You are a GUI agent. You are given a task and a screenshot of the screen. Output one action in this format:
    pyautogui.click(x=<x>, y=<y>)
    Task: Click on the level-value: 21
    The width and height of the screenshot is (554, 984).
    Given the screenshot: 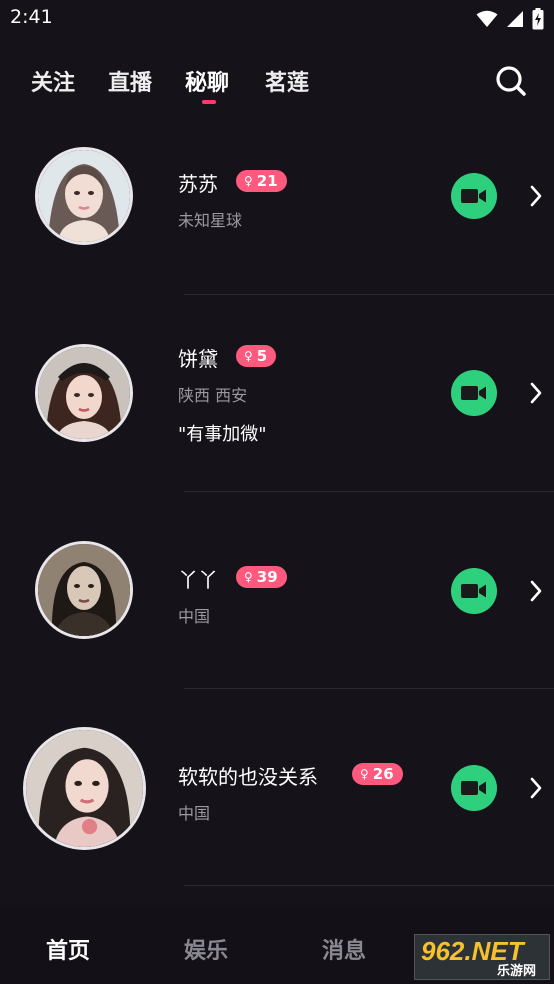 What is the action you would take?
    pyautogui.click(x=267, y=181)
    